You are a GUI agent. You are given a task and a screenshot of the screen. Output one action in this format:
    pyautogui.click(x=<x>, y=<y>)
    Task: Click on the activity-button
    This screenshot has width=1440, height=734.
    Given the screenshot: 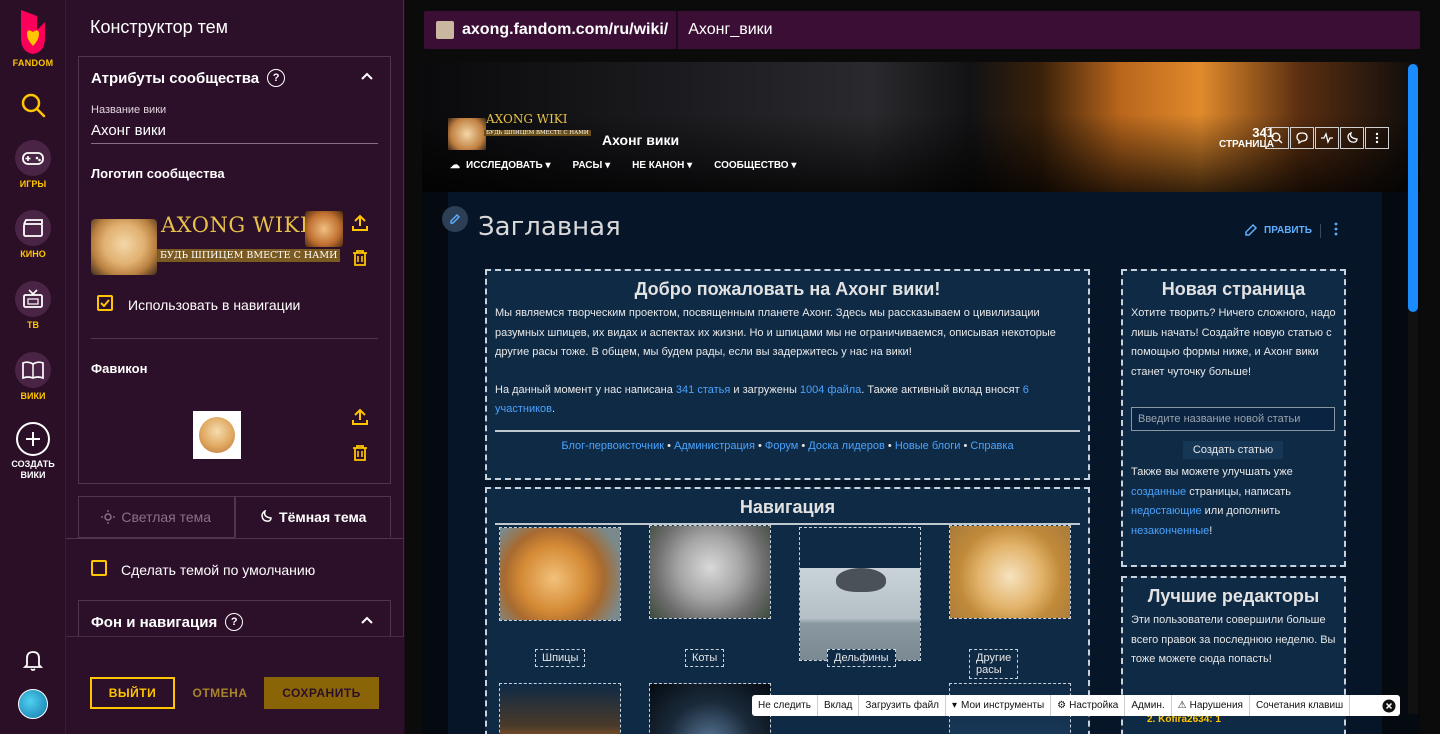 What is the action you would take?
    pyautogui.click(x=1327, y=138)
    